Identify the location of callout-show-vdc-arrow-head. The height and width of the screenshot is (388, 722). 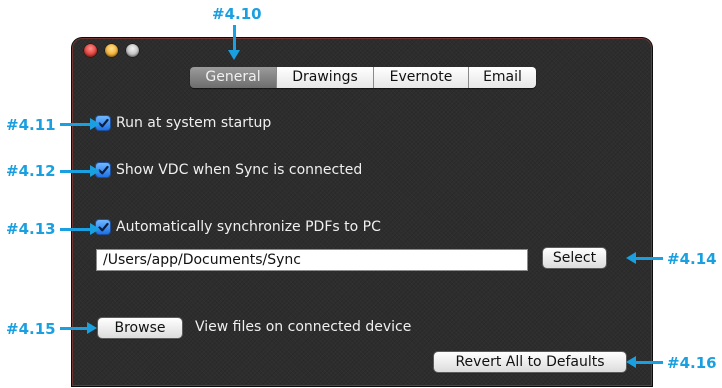
(95, 171).